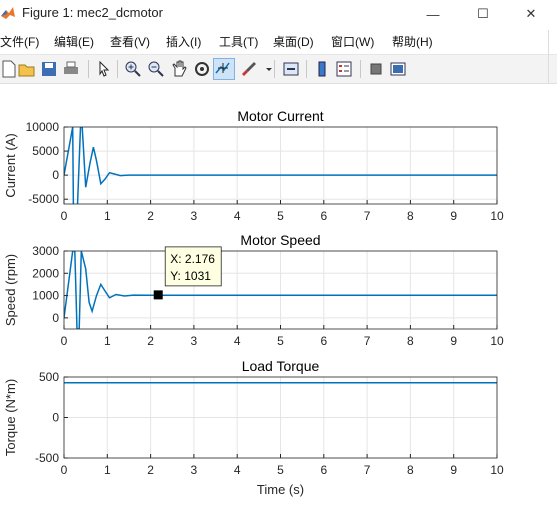 Image resolution: width=557 pixels, height=507 pixels. Describe the element at coordinates (192, 259) in the screenshot. I see `data-tip-x: X: 2.176` at that location.